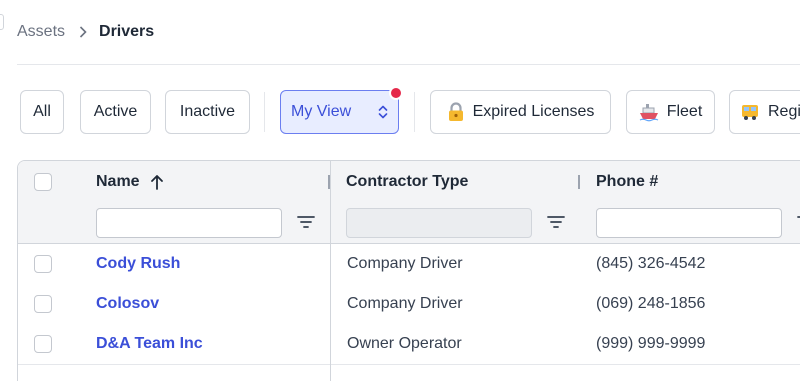 This screenshot has width=800, height=381. Describe the element at coordinates (330, 271) in the screenshot. I see `column-divider` at that location.